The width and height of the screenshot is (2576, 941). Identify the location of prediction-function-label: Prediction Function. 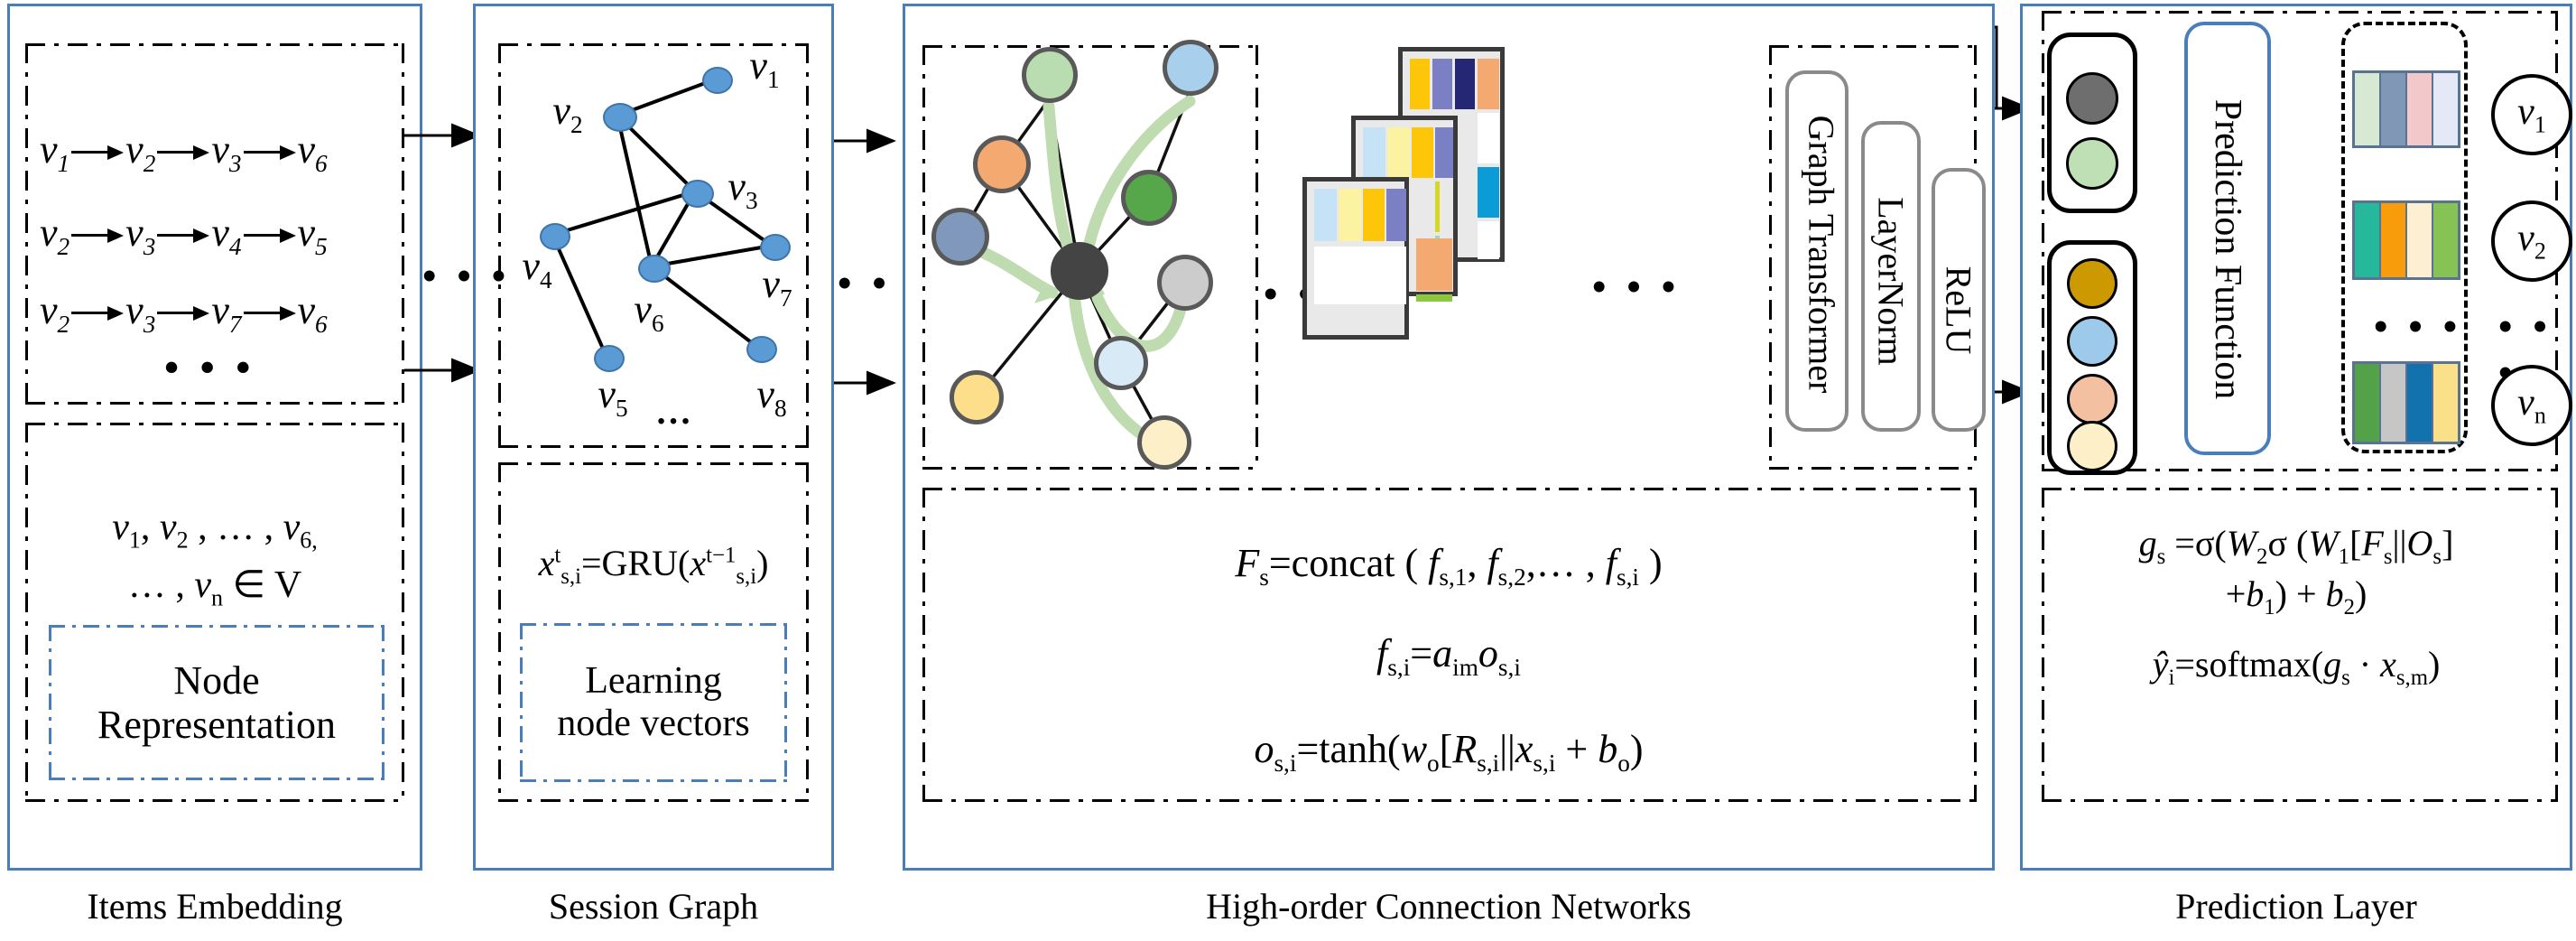
(2227, 249).